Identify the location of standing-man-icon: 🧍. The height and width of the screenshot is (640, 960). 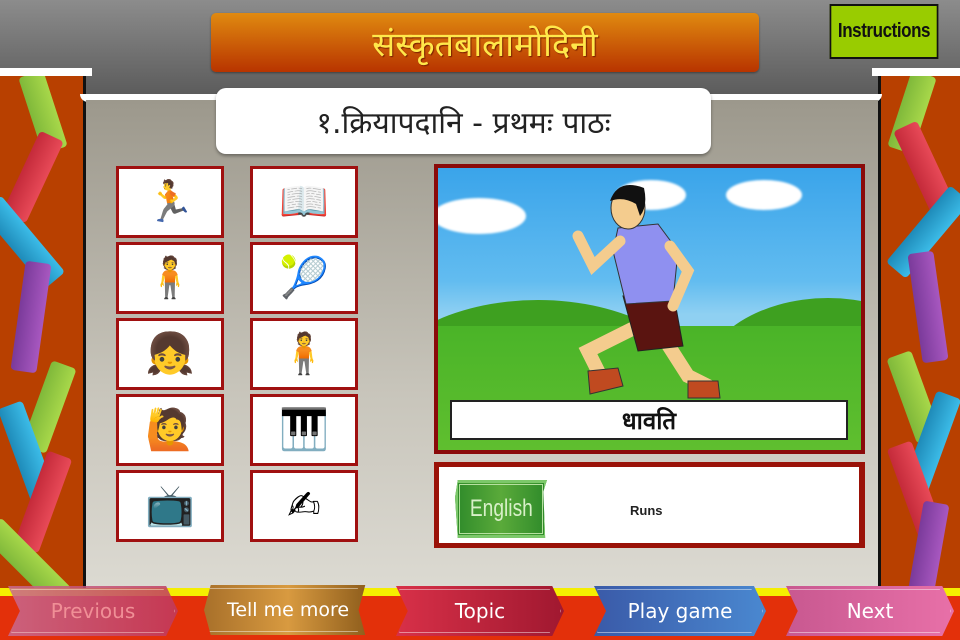
(304, 354).